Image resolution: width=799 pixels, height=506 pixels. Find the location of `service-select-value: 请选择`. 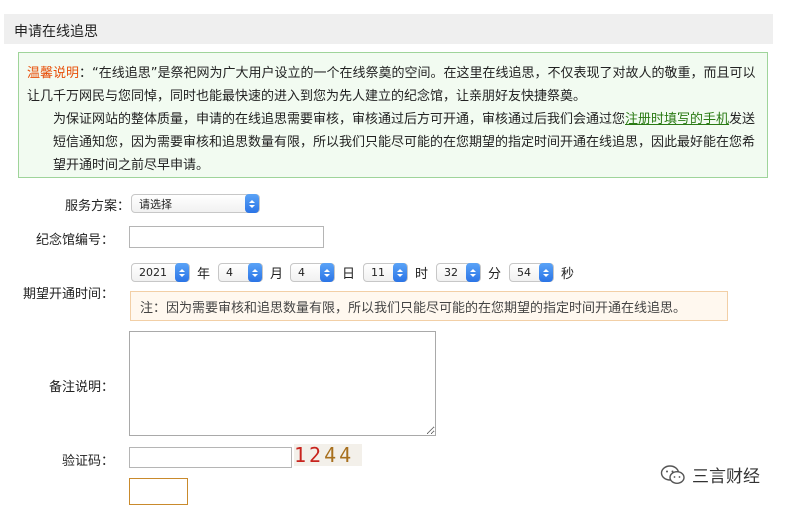

service-select-value: 请选择 is located at coordinates (155, 204).